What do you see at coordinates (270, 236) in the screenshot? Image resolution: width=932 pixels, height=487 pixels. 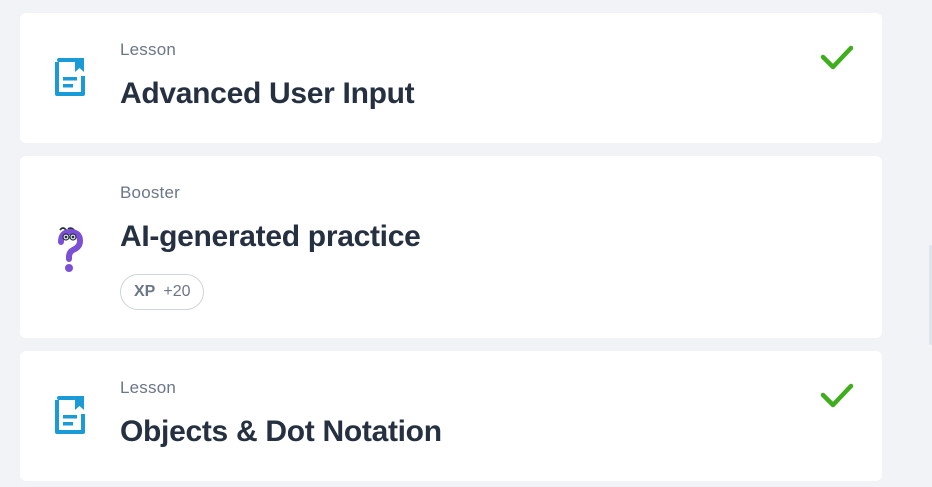 I see `item-title: AI-generated practice` at bounding box center [270, 236].